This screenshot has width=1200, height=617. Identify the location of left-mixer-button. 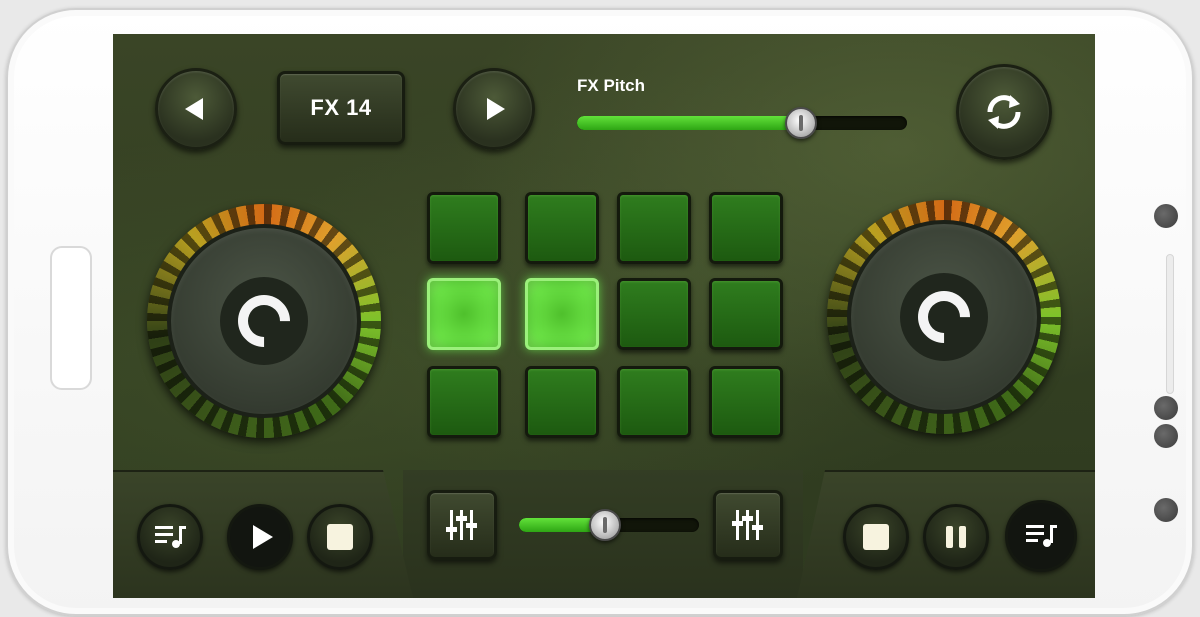
(462, 525).